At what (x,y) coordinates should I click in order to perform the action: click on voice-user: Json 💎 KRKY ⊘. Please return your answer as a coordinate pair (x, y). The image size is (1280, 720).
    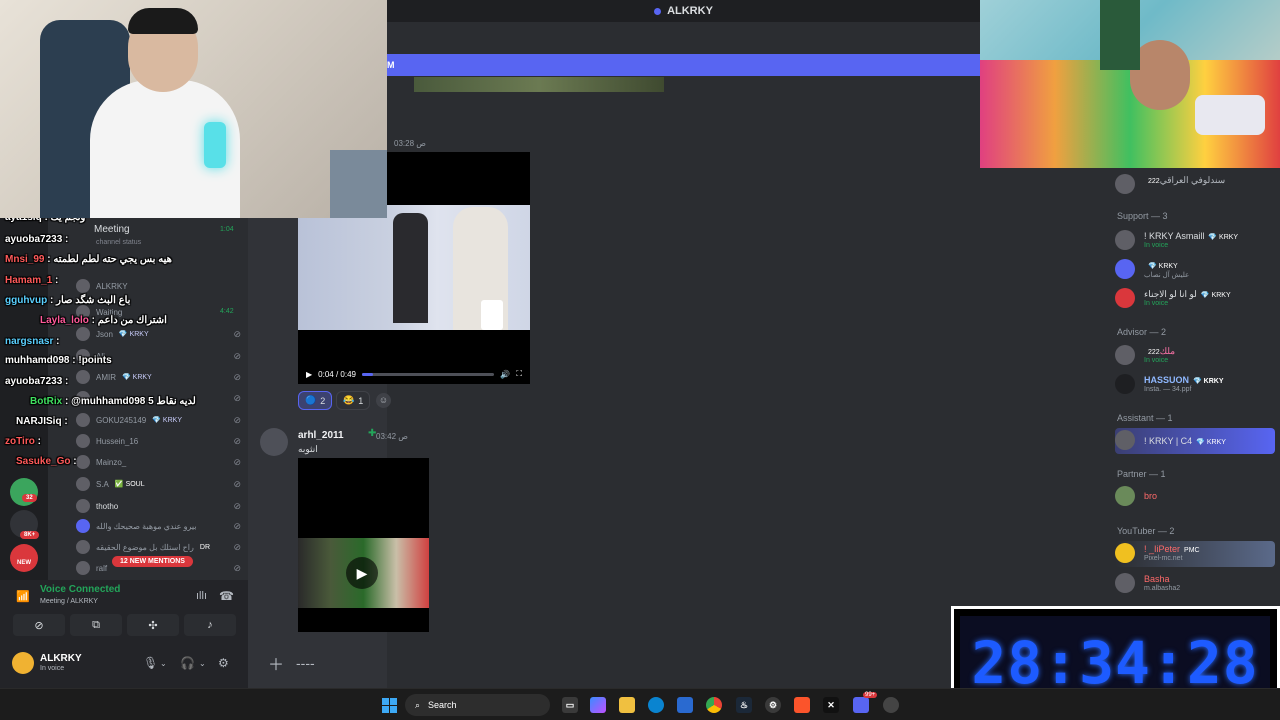
    Looking at the image, I should click on (158, 334).